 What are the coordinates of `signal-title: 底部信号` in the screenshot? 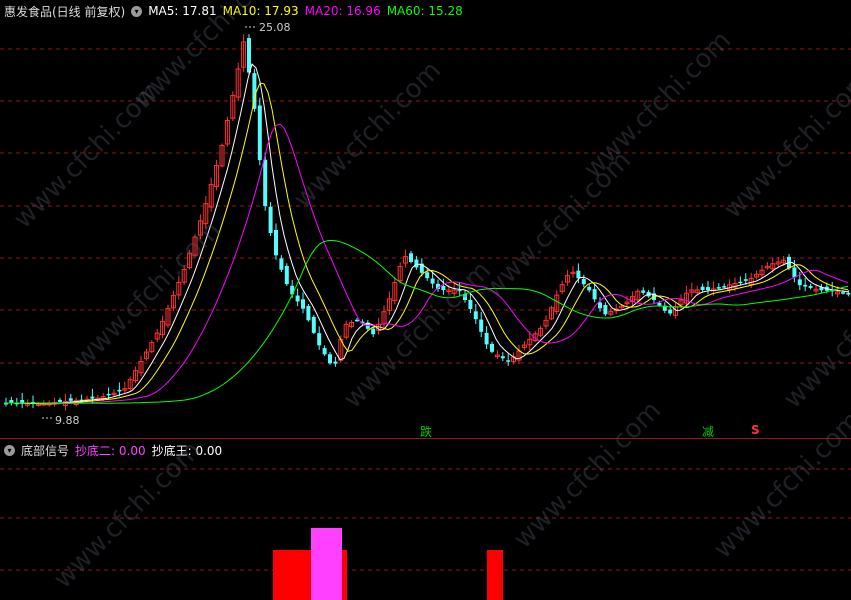 It's located at (45, 450).